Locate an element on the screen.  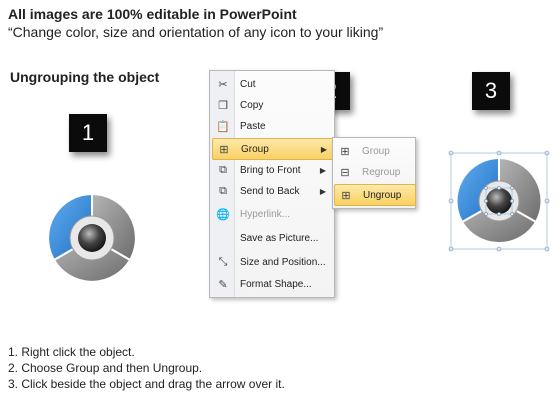
cycle-diagram-step1 is located at coordinates (92, 232).